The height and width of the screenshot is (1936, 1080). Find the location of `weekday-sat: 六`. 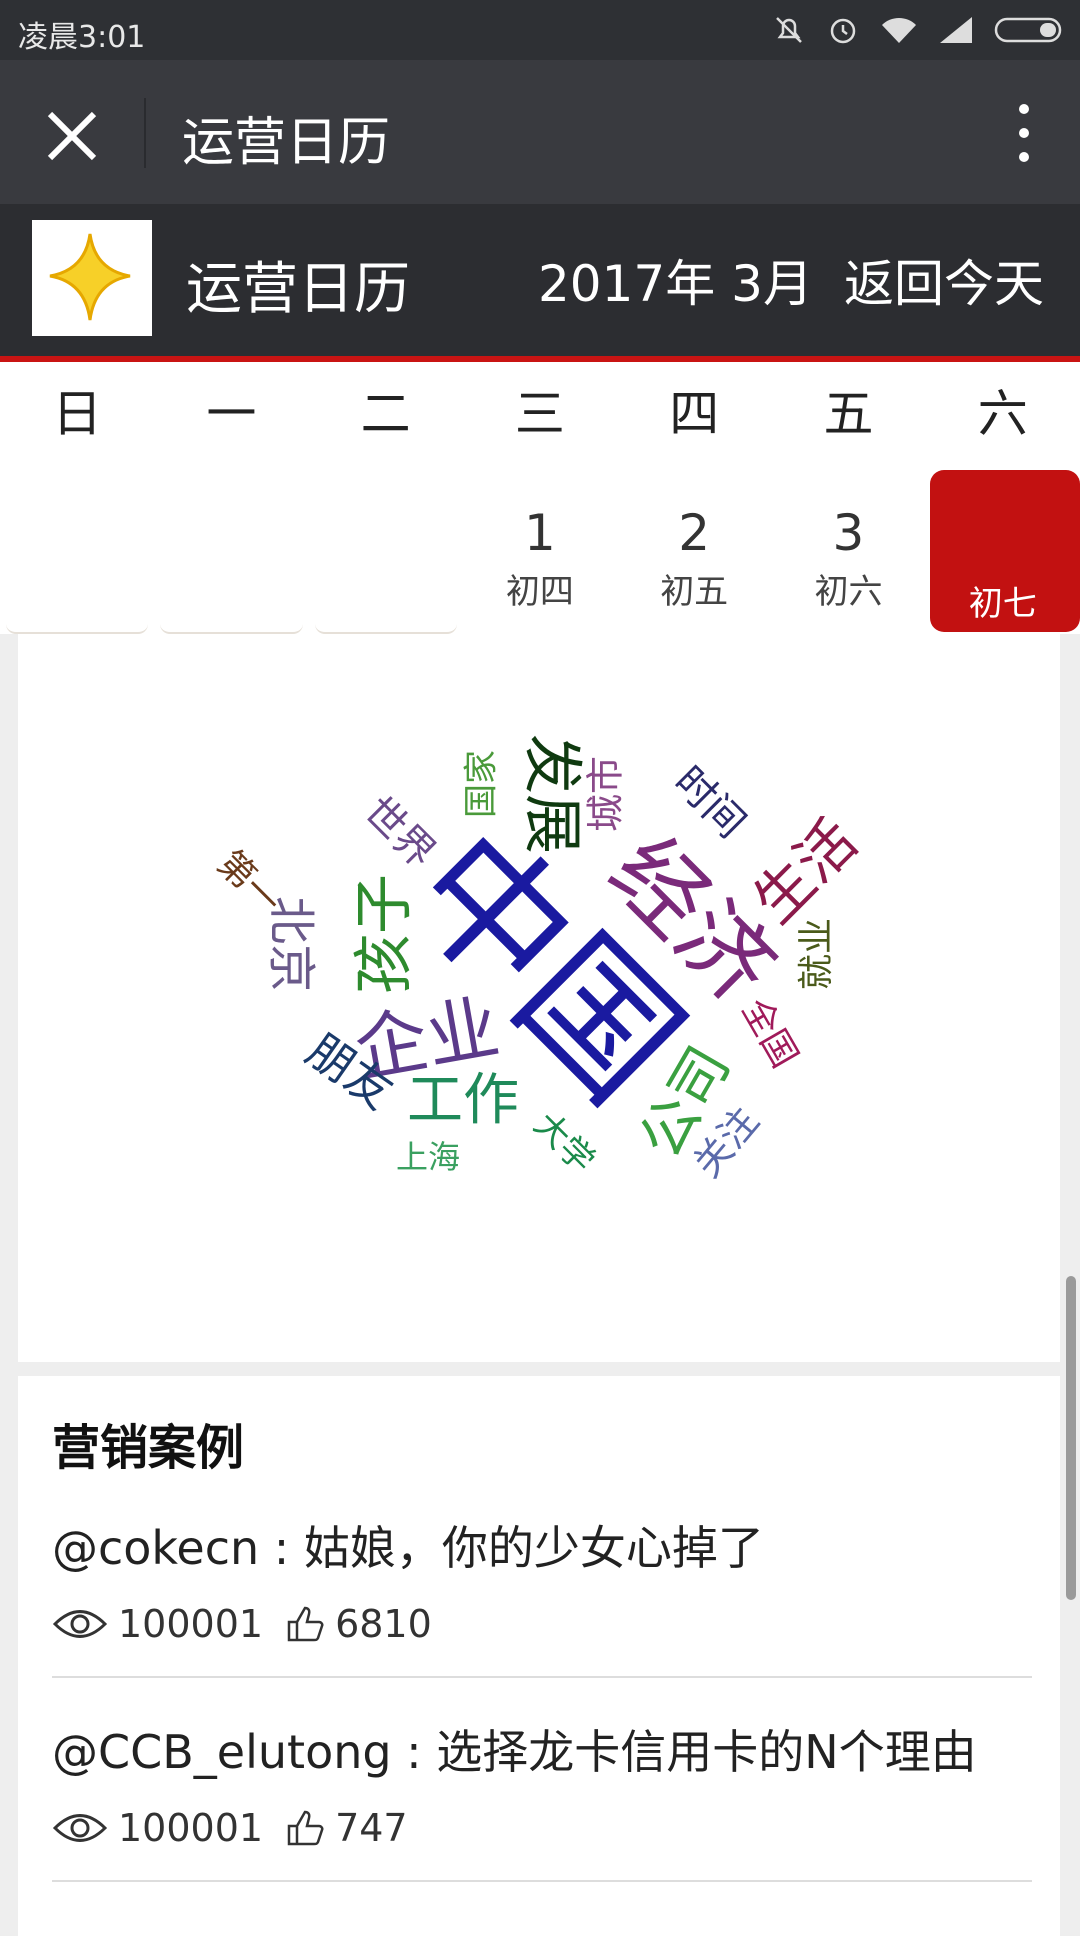

weekday-sat: 六 is located at coordinates (1002, 414).